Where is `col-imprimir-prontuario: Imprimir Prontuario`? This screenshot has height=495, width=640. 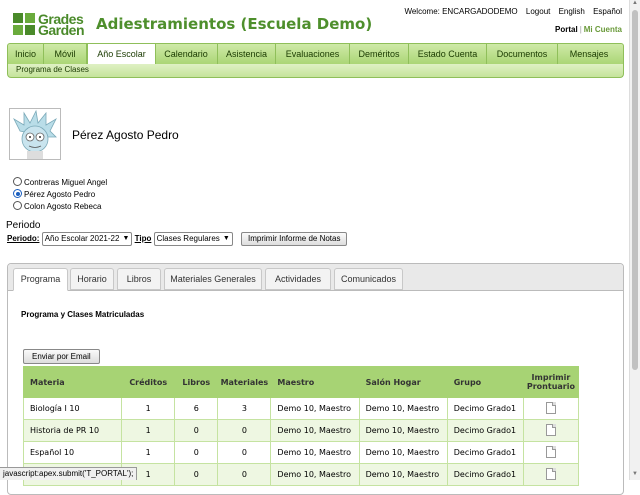
col-imprimir-prontuario: Imprimir Prontuario is located at coordinates (551, 382).